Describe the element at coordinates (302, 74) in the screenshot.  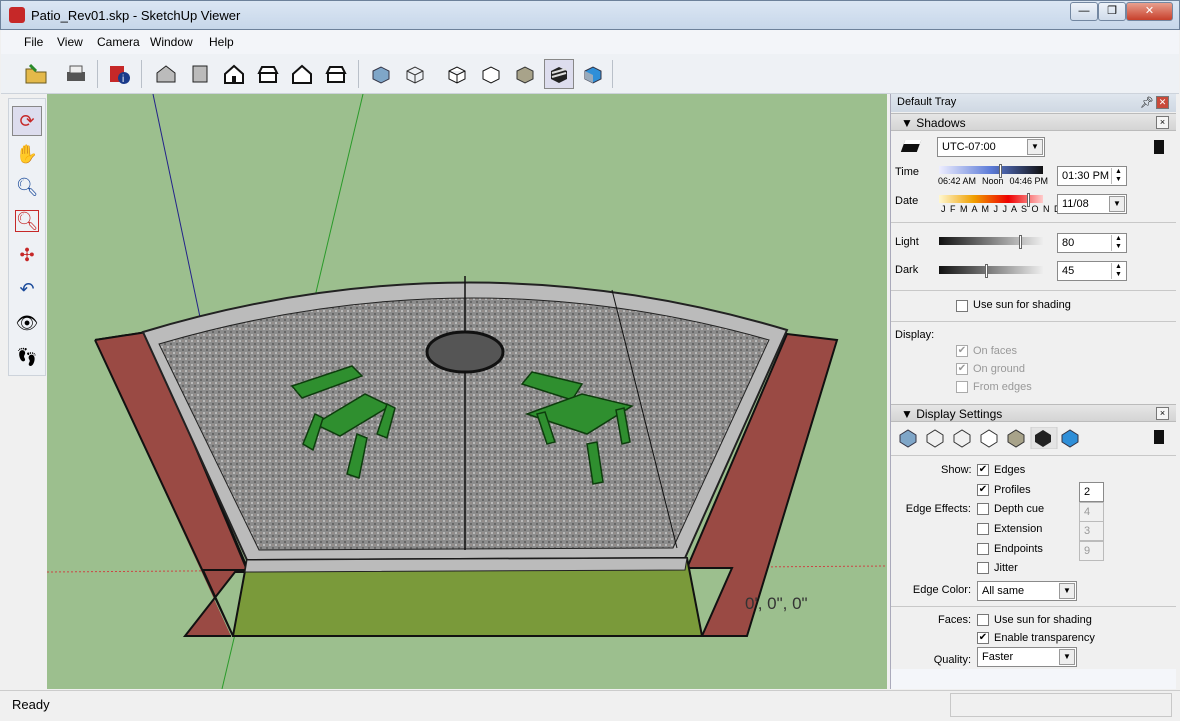
I see `back-view-icon` at that location.